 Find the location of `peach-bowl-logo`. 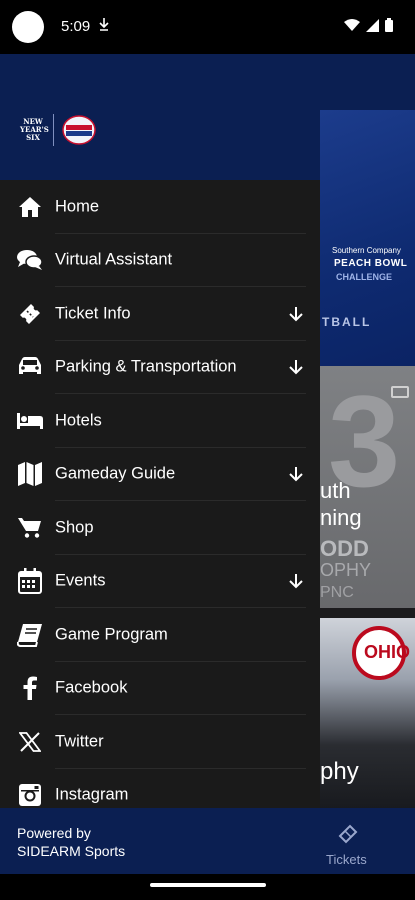

peach-bowl-logo is located at coordinates (79, 130).